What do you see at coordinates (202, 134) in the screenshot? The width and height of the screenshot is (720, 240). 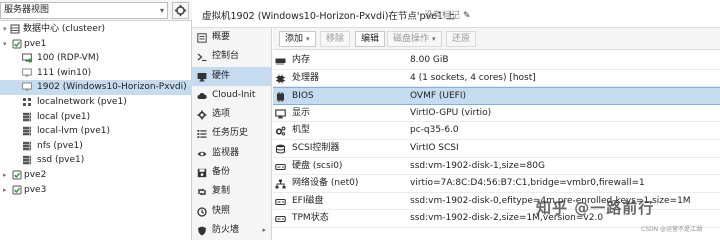 I see `list-icon` at bounding box center [202, 134].